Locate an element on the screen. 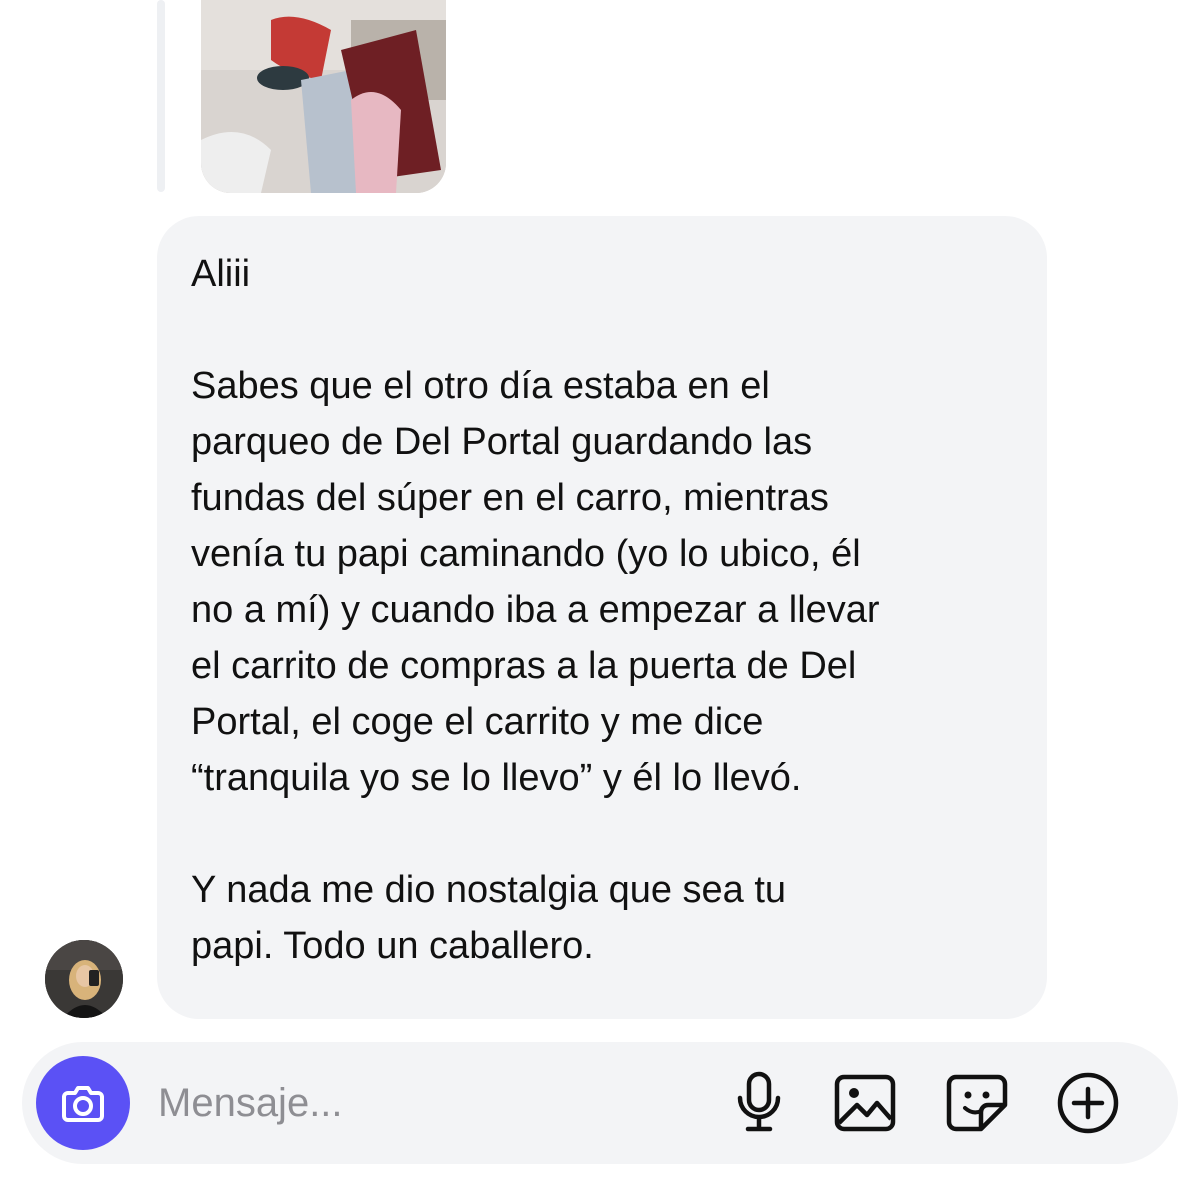 This screenshot has width=1200, height=1200. image-gallery-icon is located at coordinates (865, 1103).